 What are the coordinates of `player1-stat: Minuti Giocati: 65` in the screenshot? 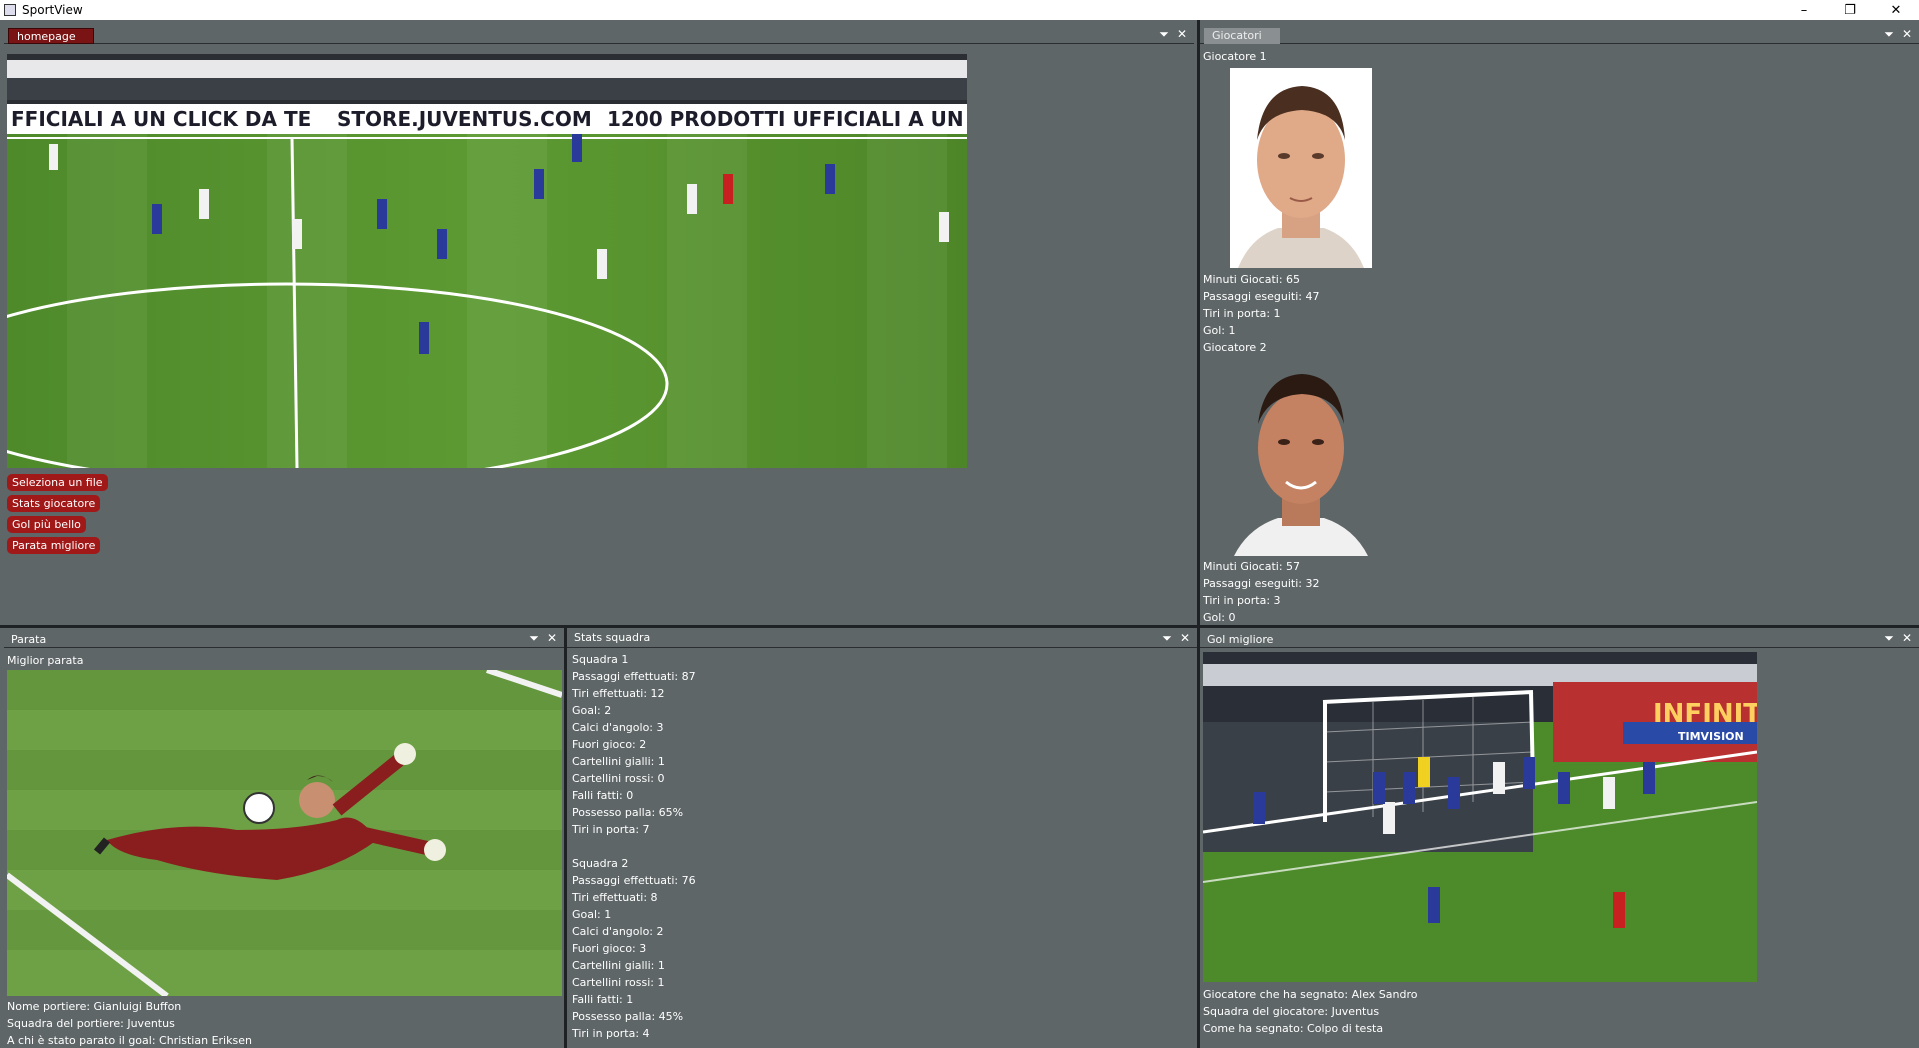 It's located at (1252, 279).